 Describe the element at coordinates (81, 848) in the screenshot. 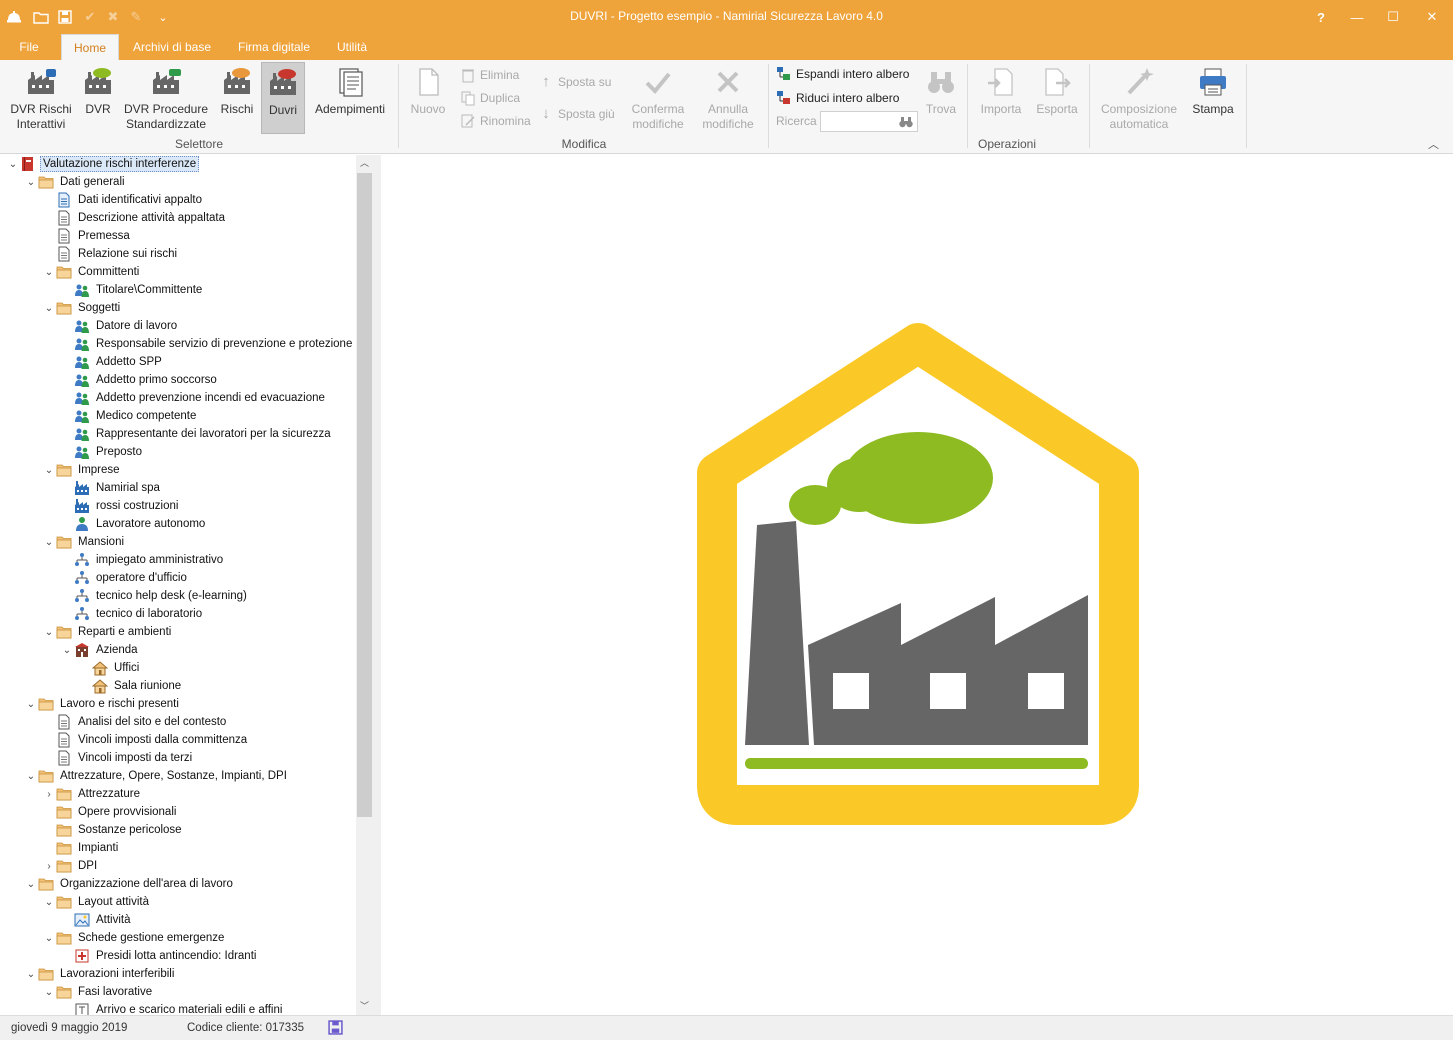

I see `tree-node: Impianti` at that location.